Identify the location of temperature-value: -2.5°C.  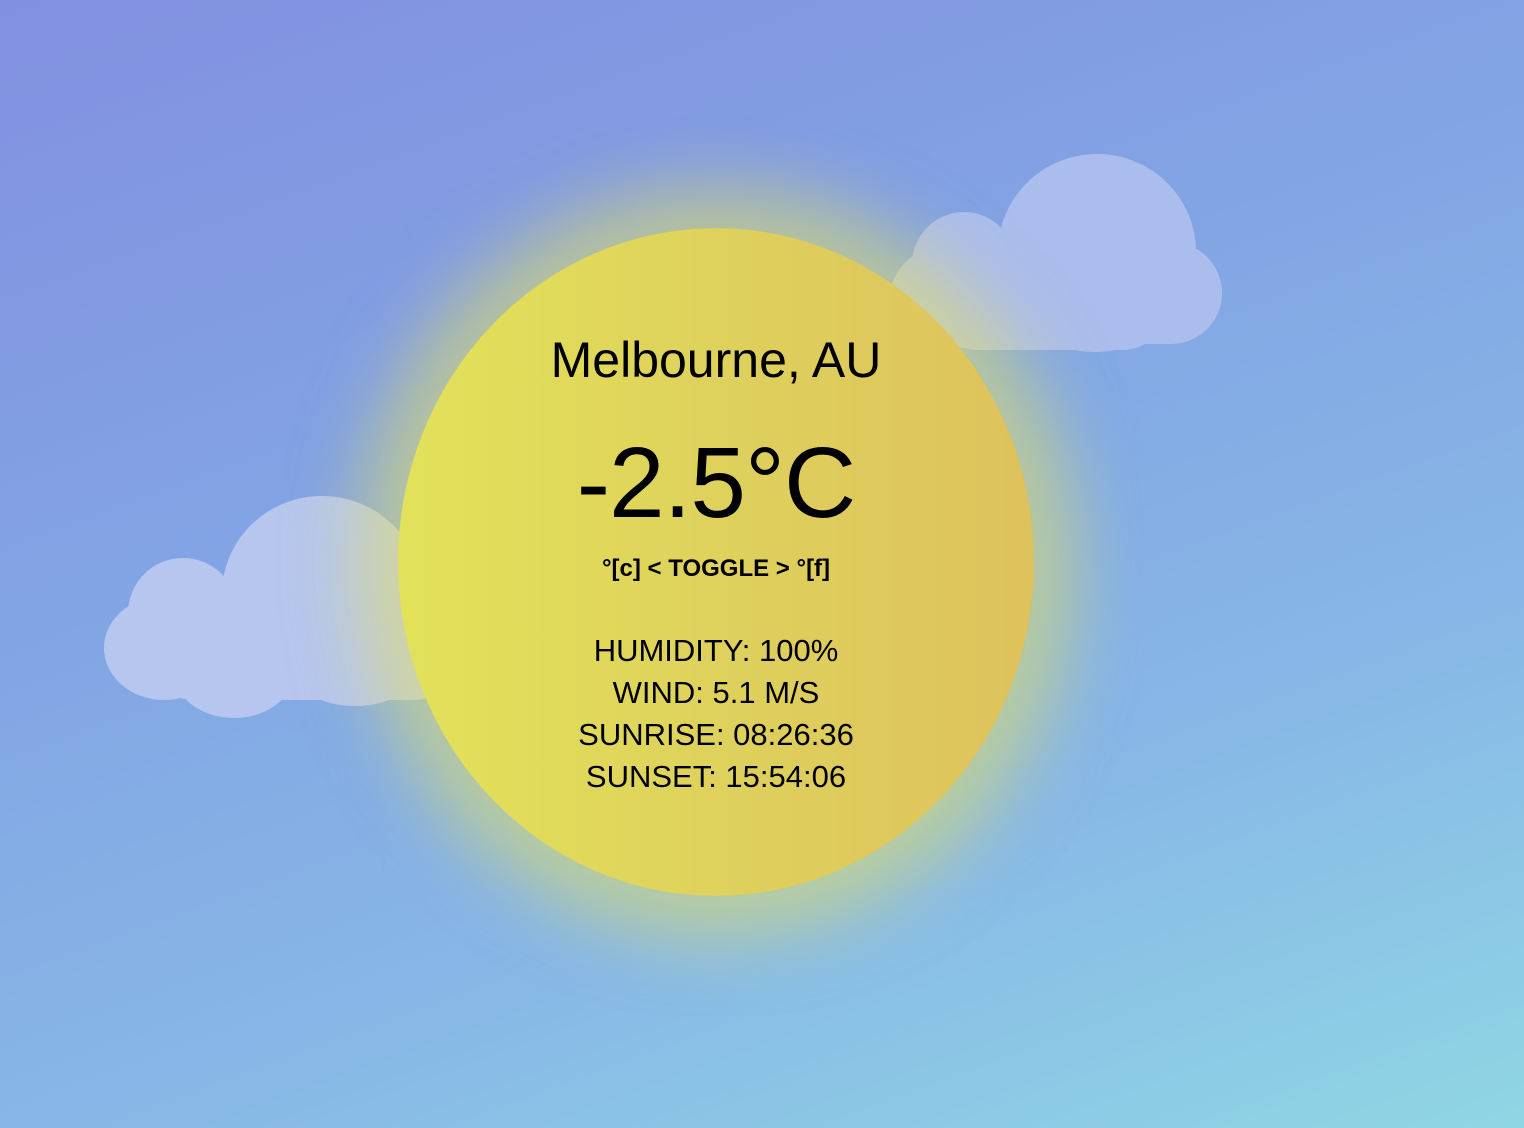
(716, 483).